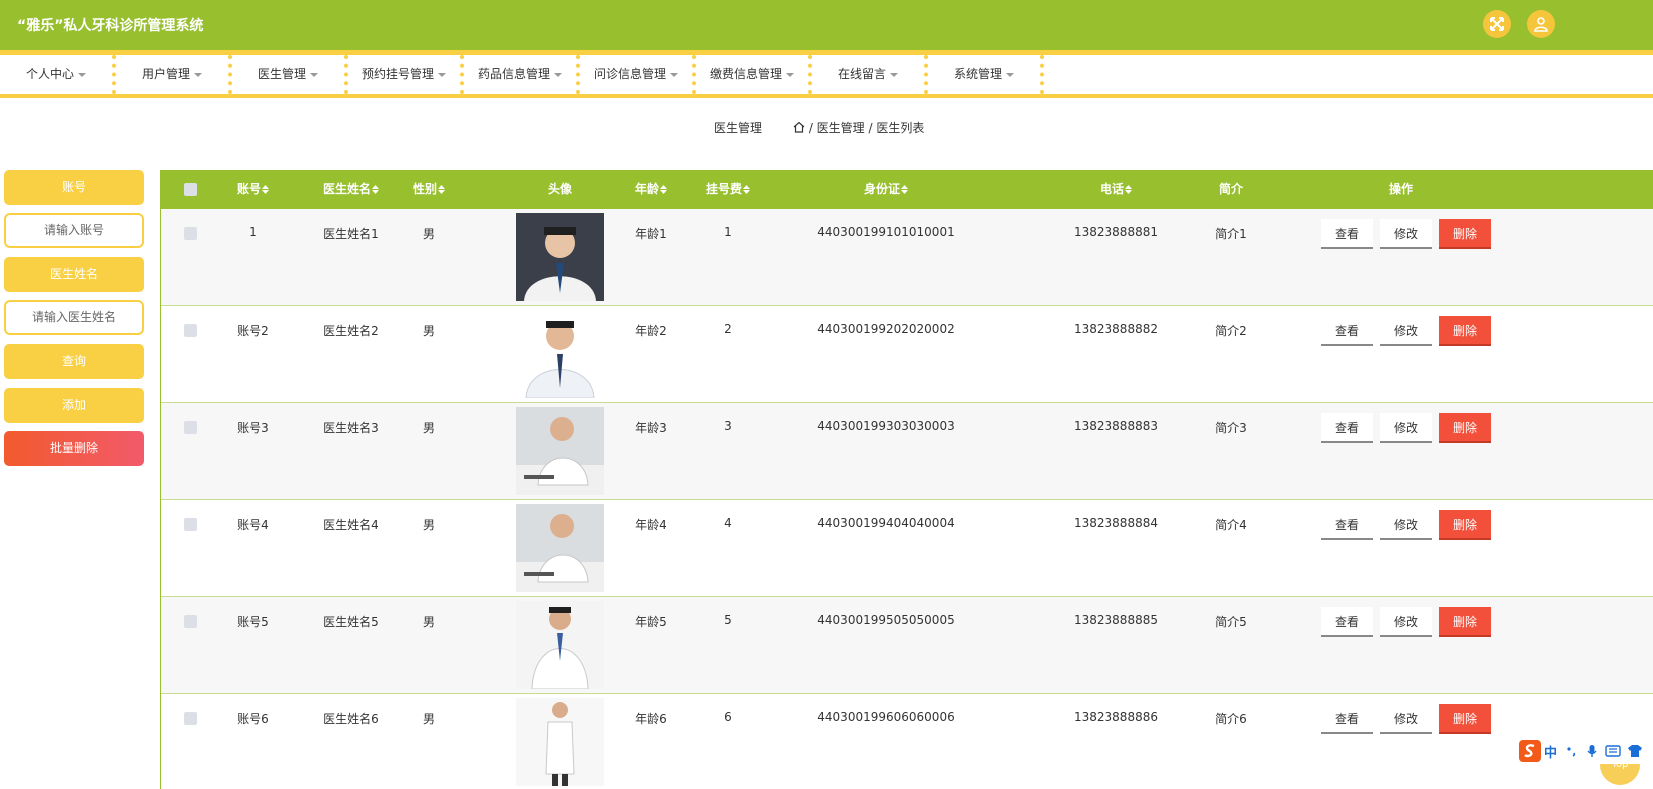 The image size is (1653, 789). What do you see at coordinates (253, 719) in the screenshot?
I see `cell-account: 账号6` at bounding box center [253, 719].